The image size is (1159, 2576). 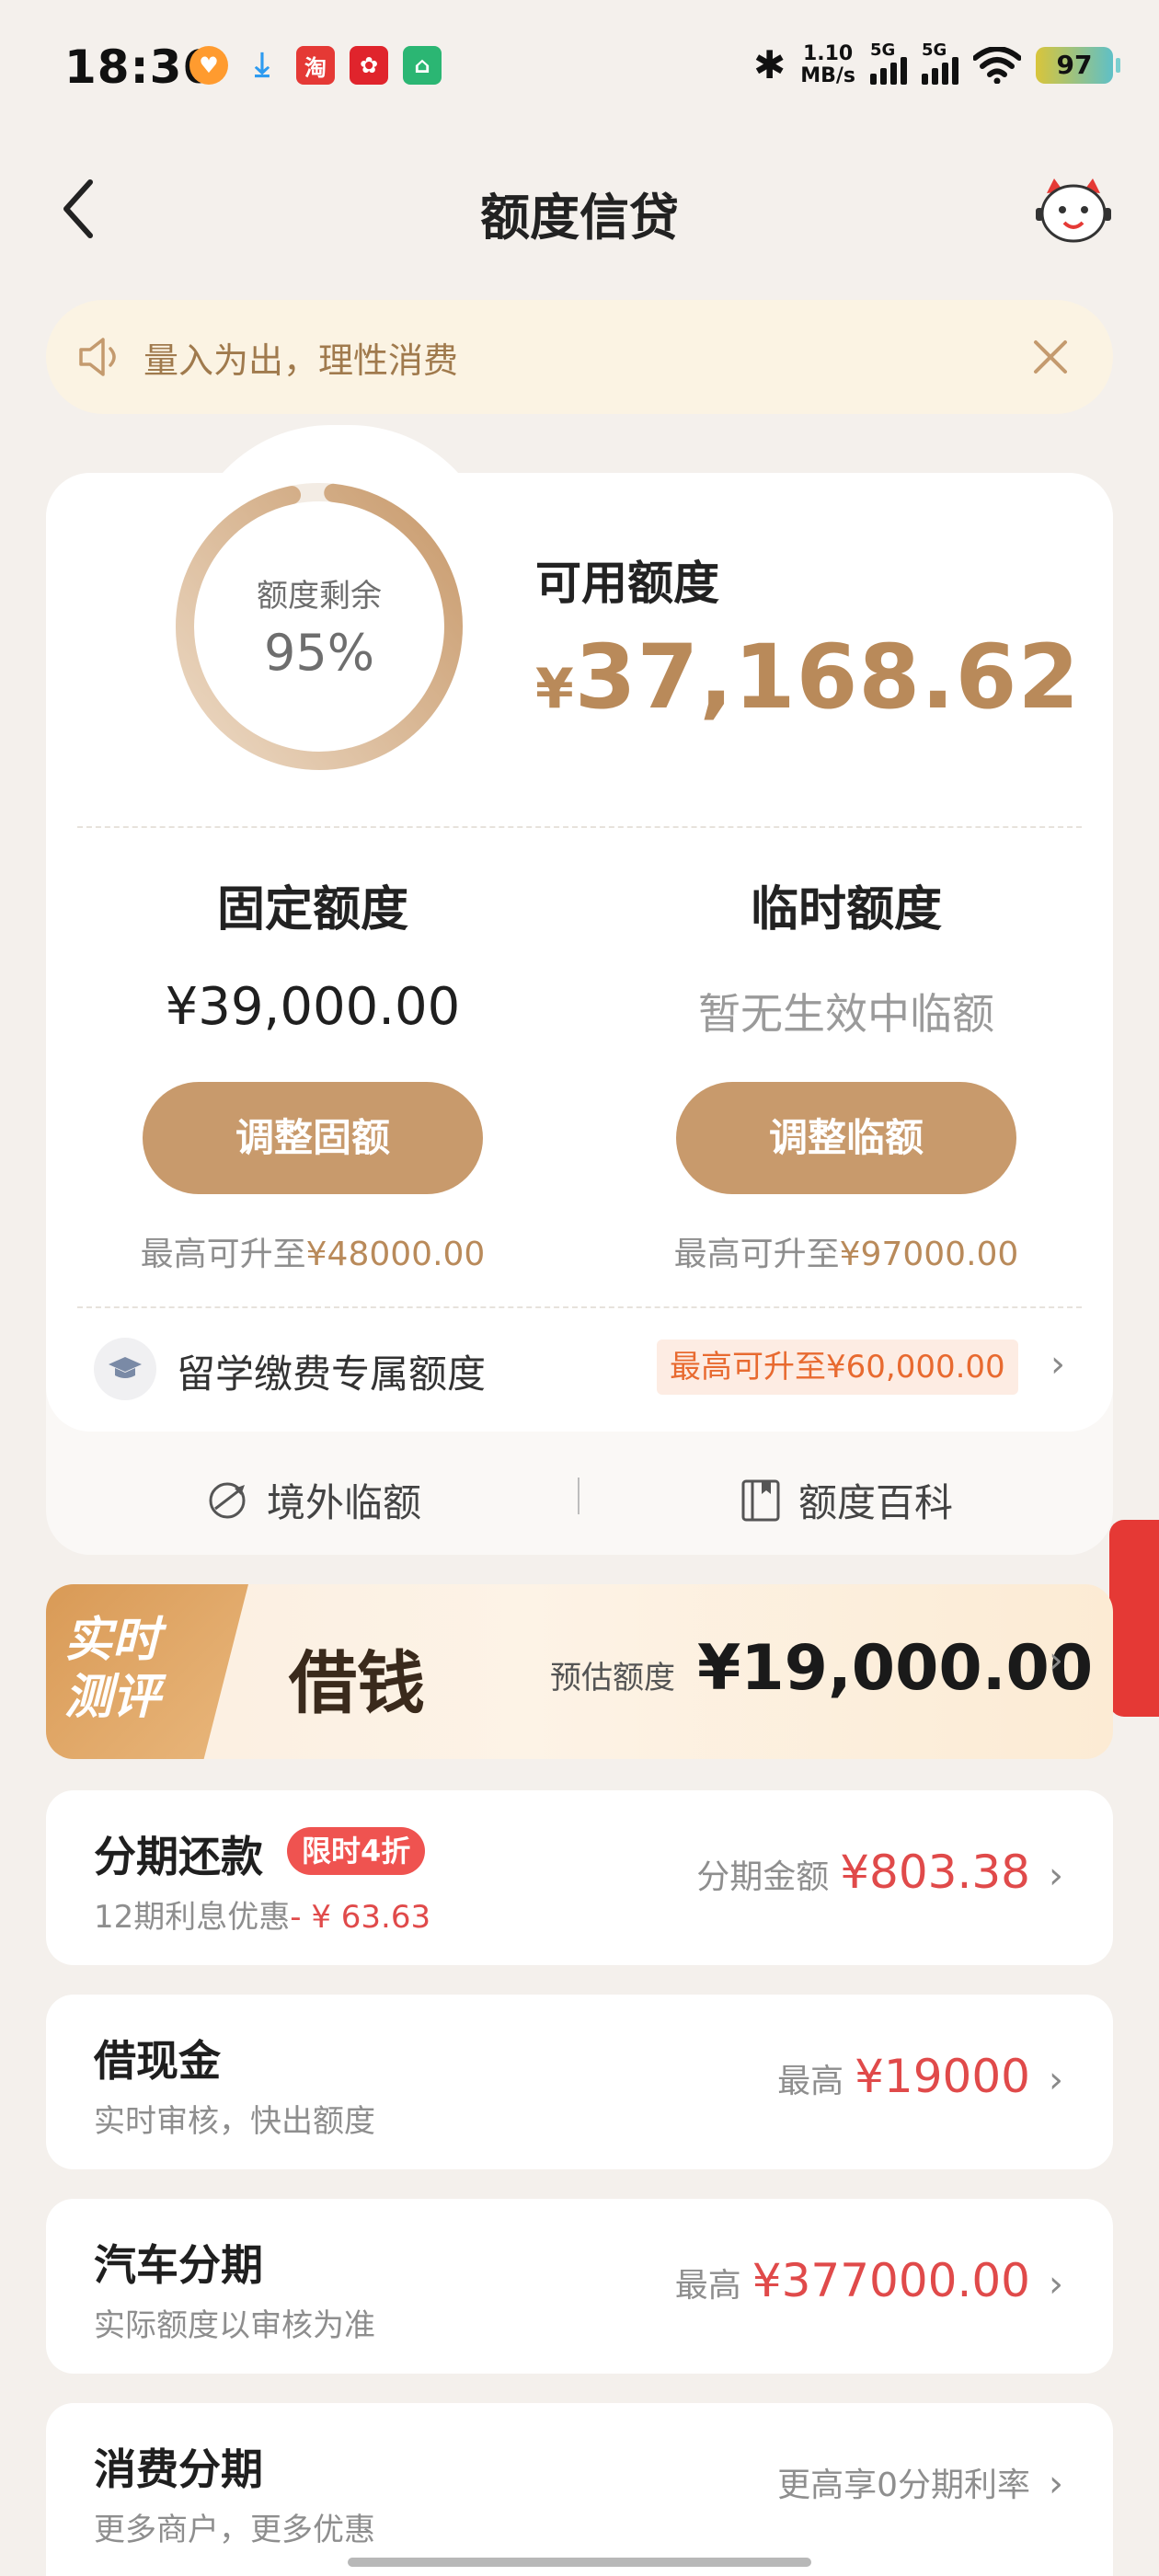 I want to click on sim1-label: 5G, so click(x=883, y=50).